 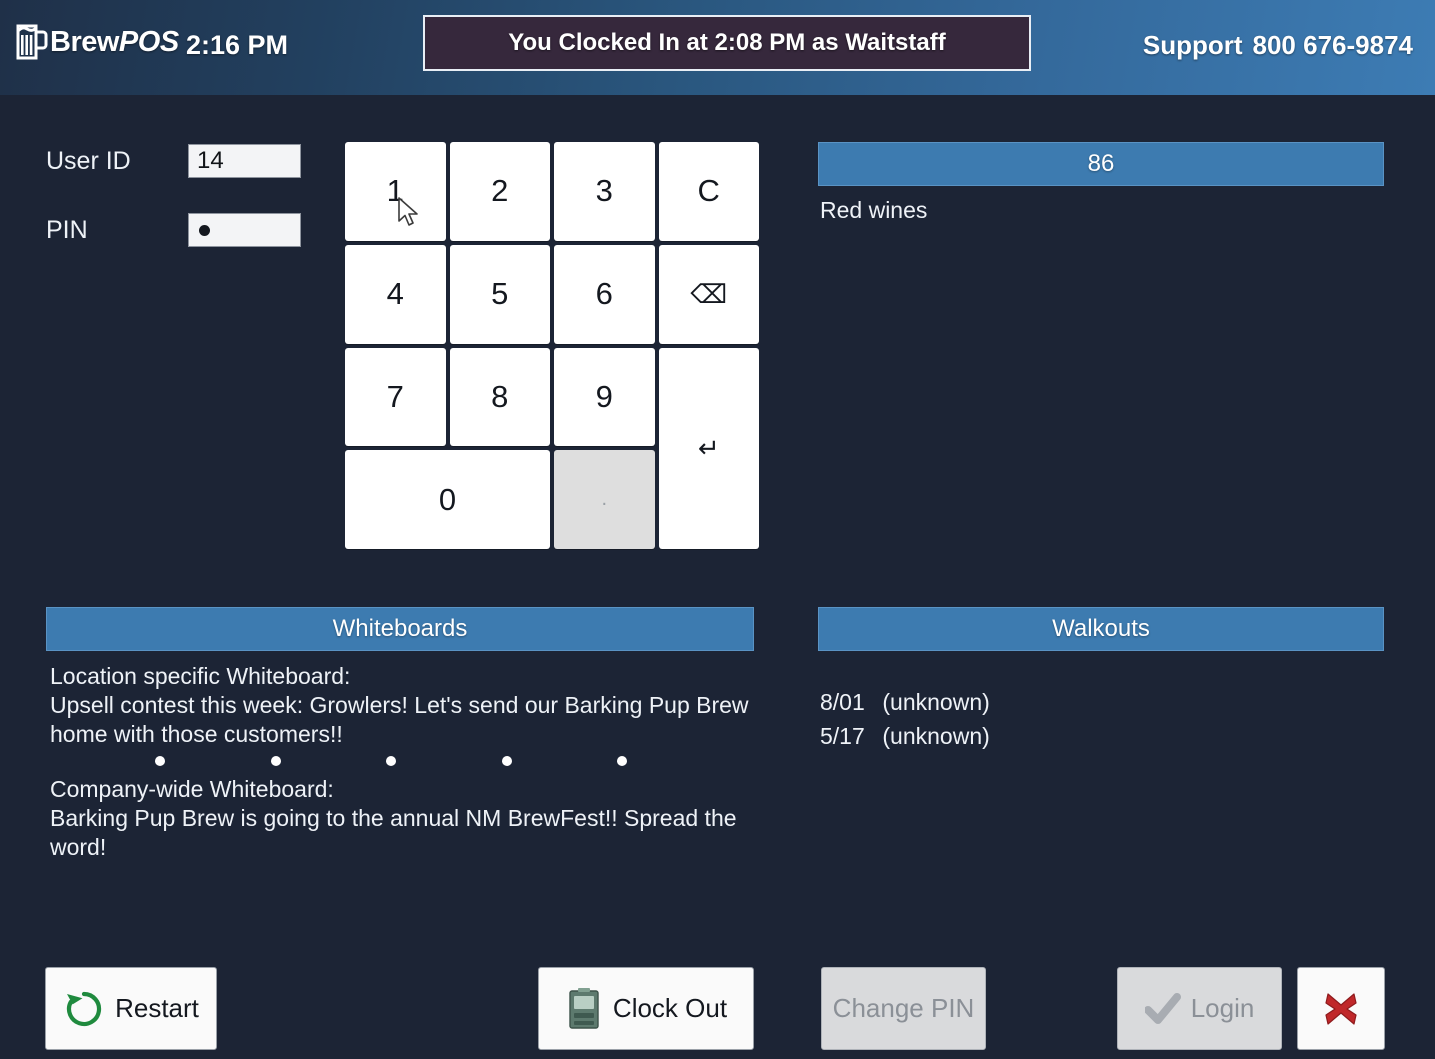 What do you see at coordinates (708, 448) in the screenshot?
I see `key-enter-icon: ↵` at bounding box center [708, 448].